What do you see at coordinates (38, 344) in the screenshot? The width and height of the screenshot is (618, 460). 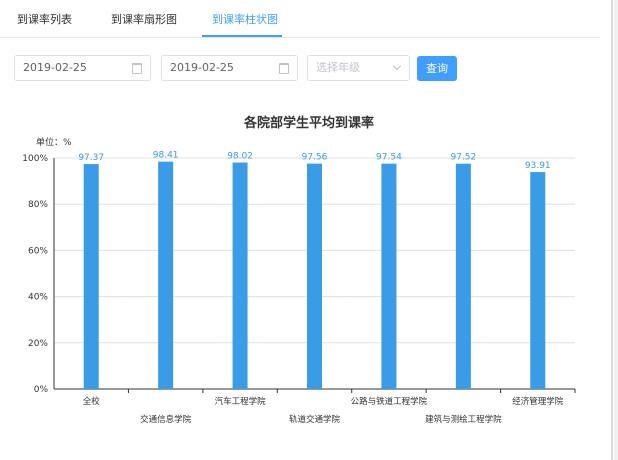 I see `y-tick-label: 20%` at bounding box center [38, 344].